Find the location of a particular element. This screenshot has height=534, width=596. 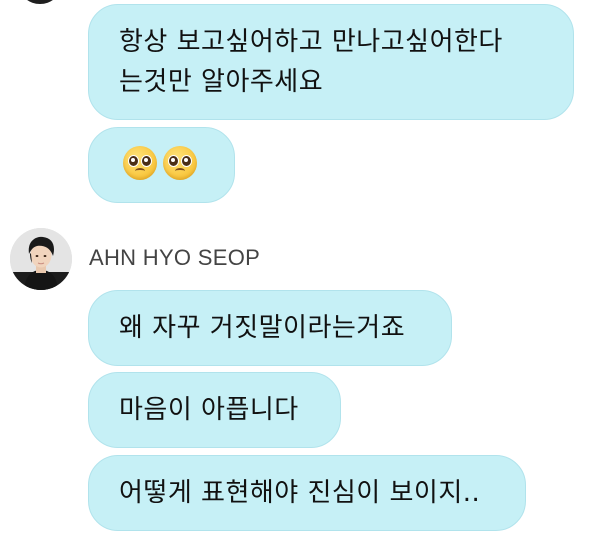

profile-photo-icon is located at coordinates (41, 259).